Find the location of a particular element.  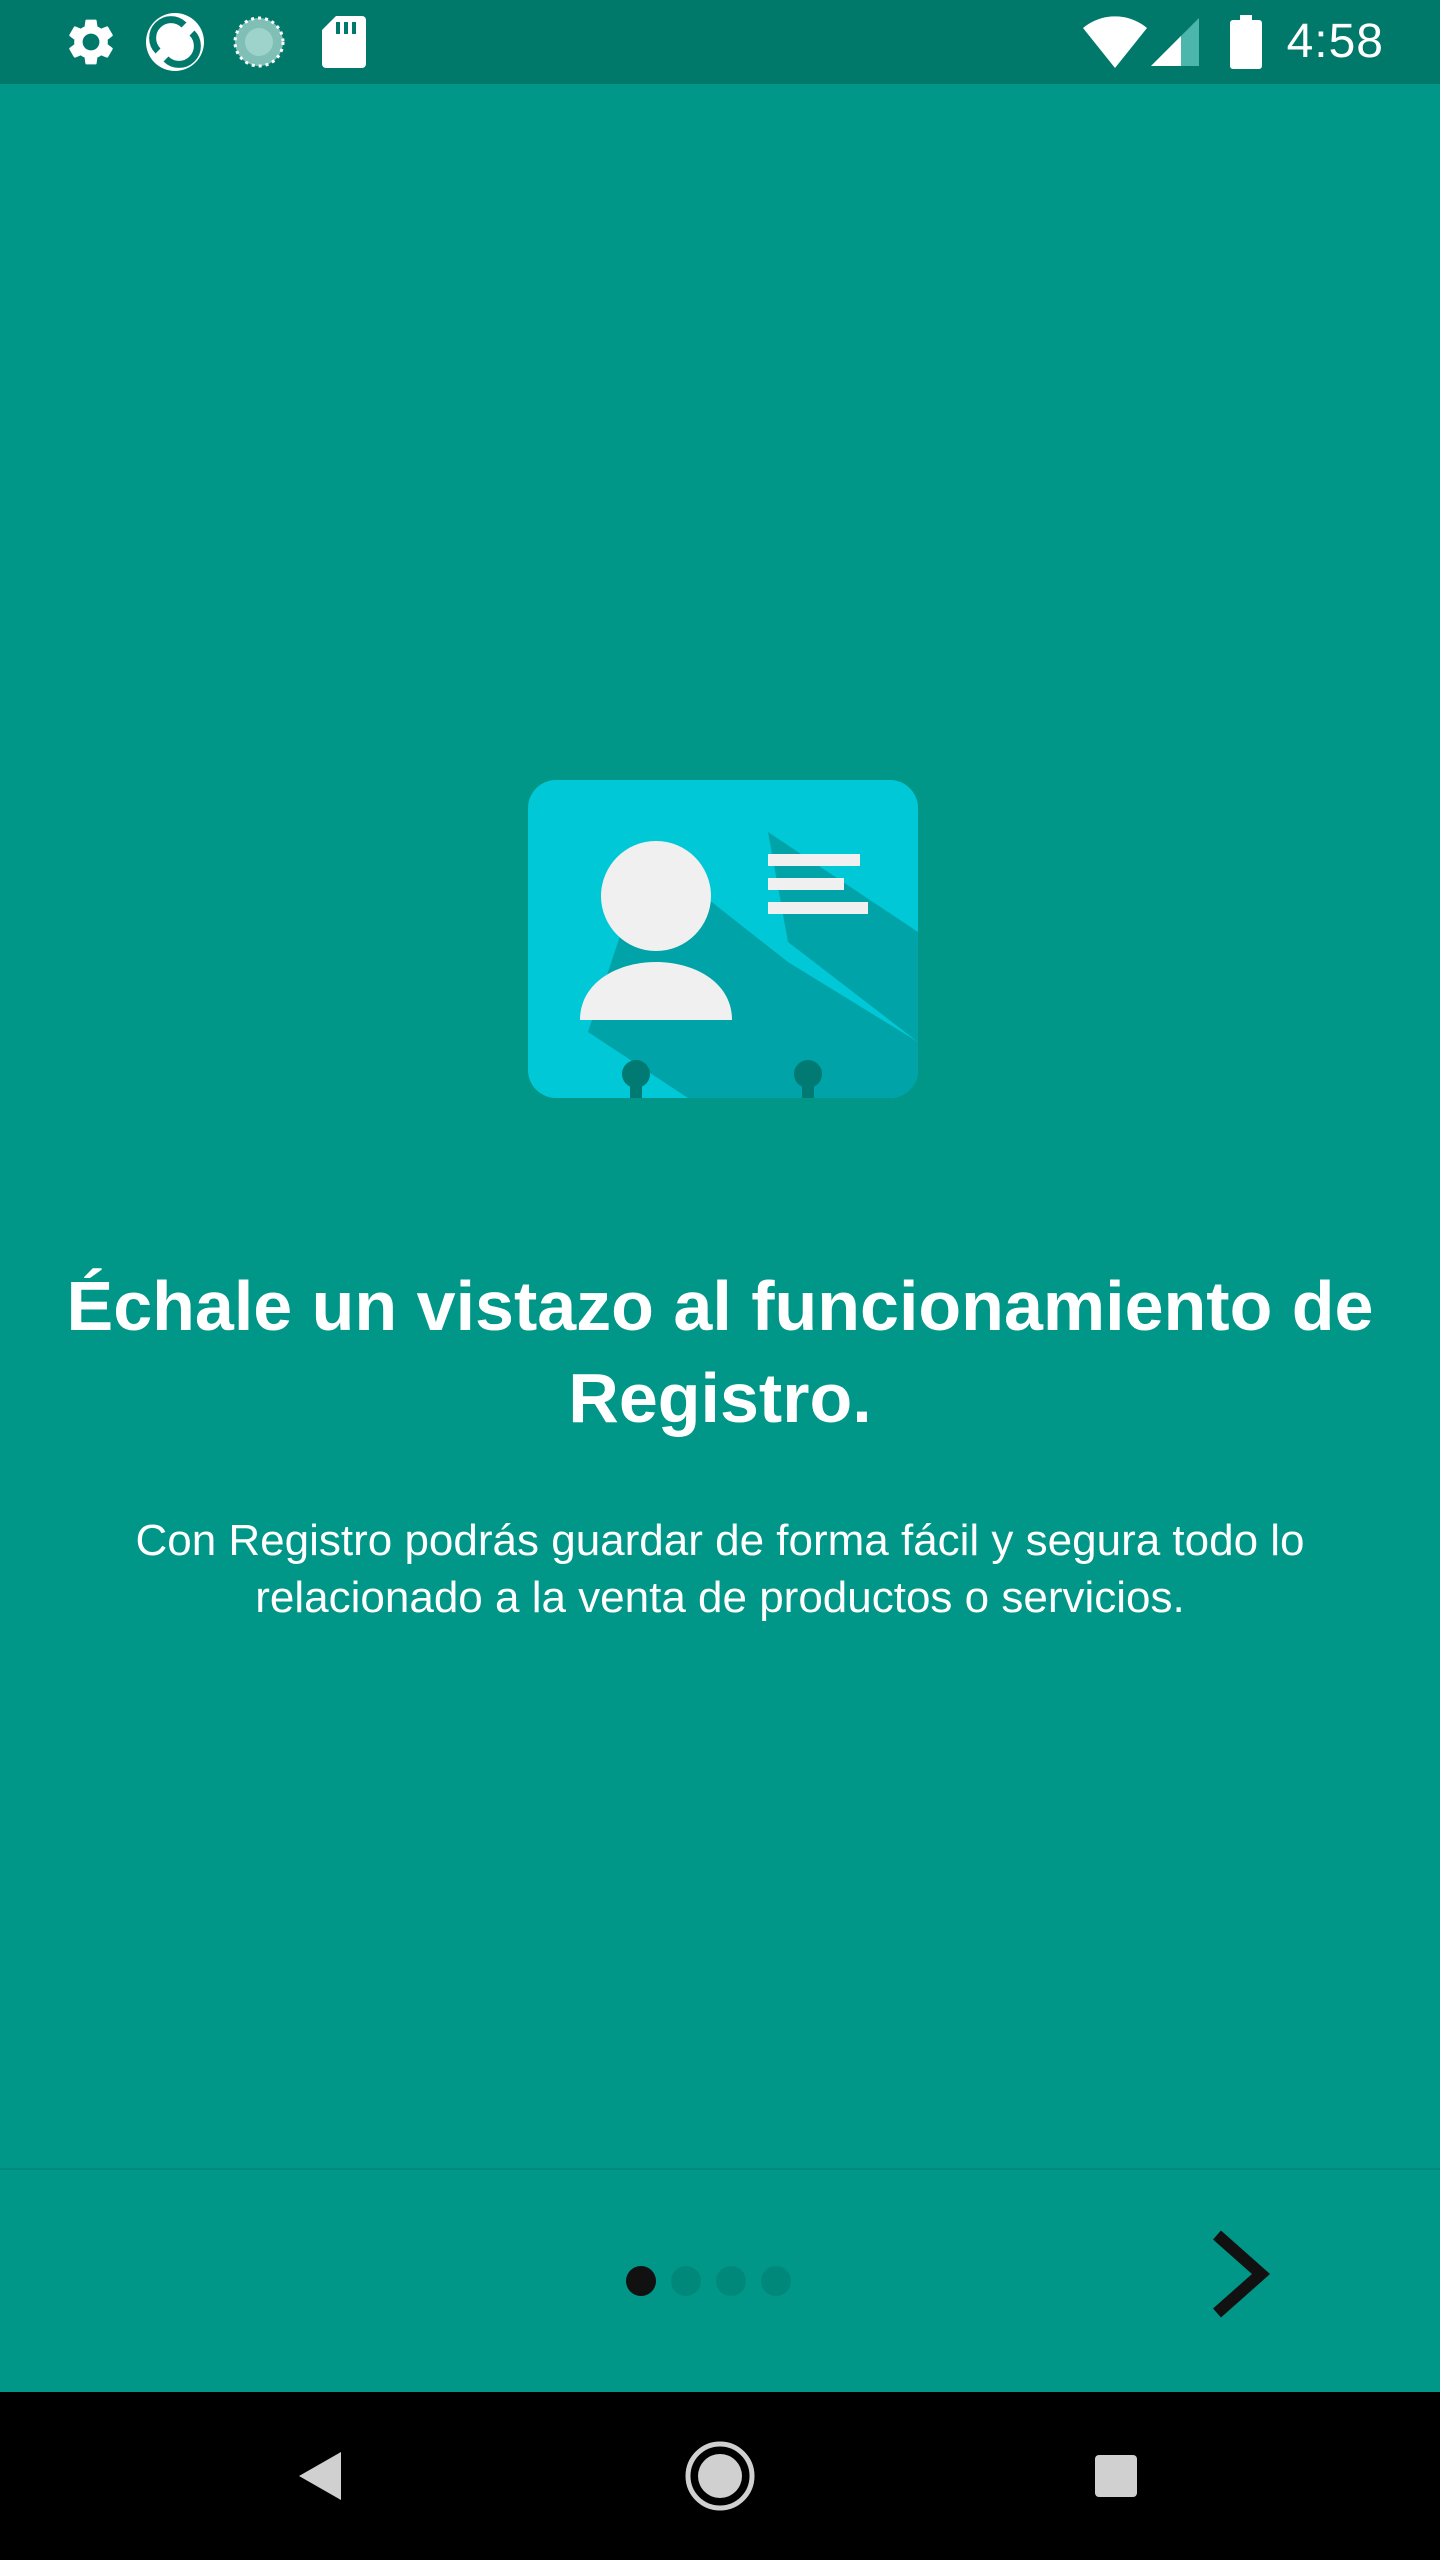

app-sync-icon is located at coordinates (175, 42).